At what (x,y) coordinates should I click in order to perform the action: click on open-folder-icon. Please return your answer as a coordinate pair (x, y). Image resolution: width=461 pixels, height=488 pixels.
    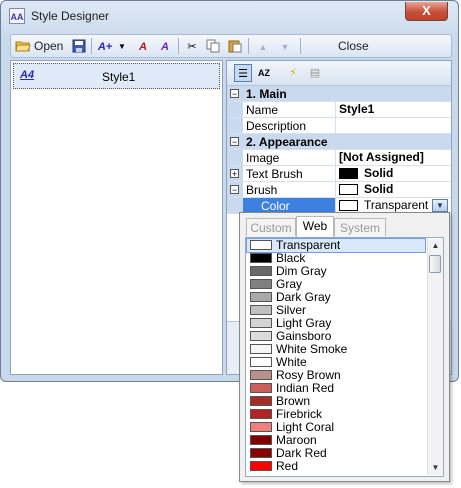
    Looking at the image, I should click on (23, 47).